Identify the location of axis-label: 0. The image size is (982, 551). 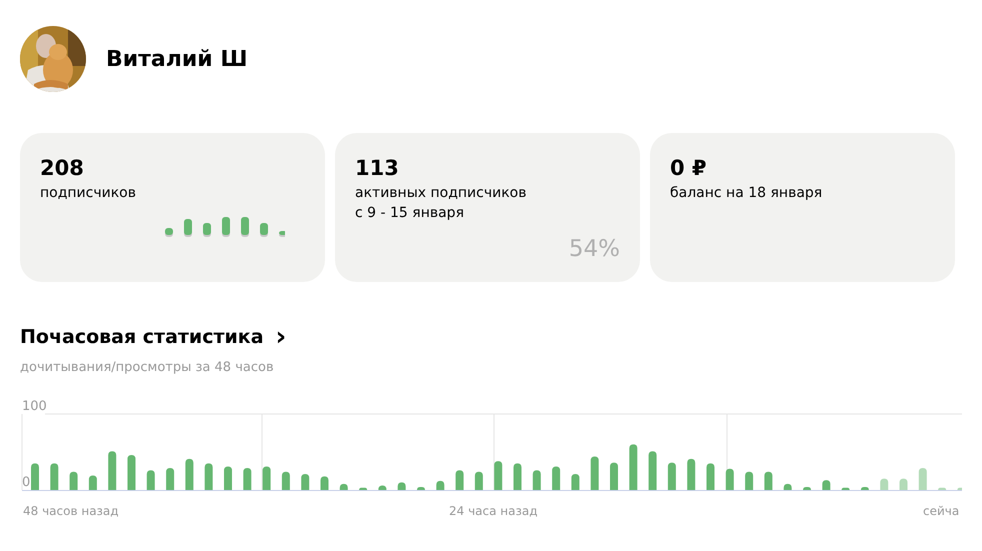
(26, 482).